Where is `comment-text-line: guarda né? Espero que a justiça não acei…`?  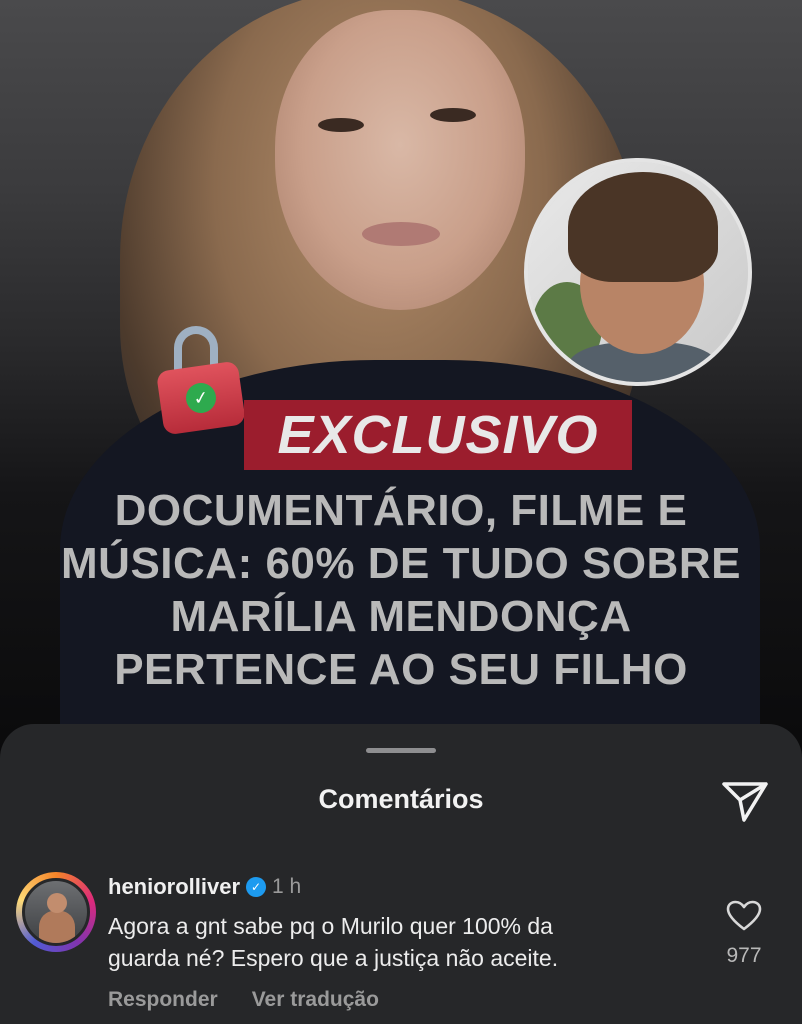 comment-text-line: guarda né? Espero que a justiça não acei… is located at coordinates (333, 958).